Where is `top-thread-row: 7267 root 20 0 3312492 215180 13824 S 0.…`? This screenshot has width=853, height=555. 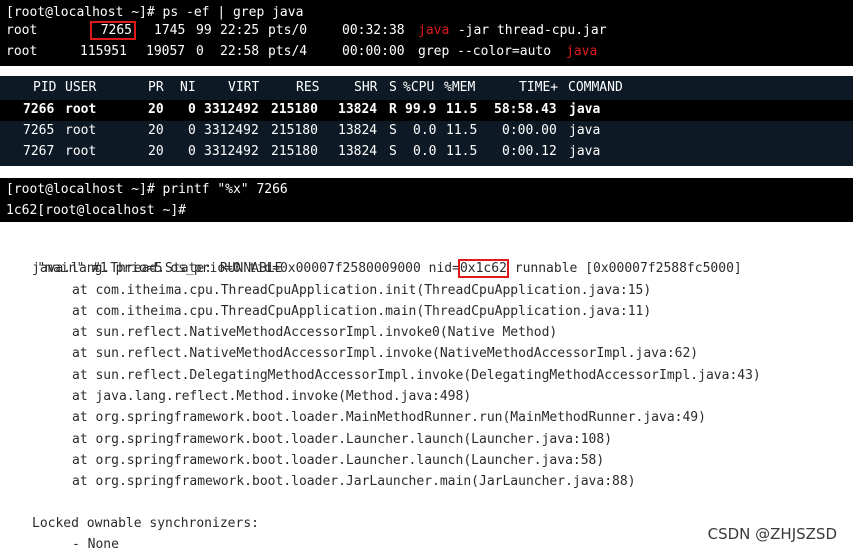 top-thread-row: 7267 root 20 0 3312492 215180 13824 S 0.… is located at coordinates (426, 152).